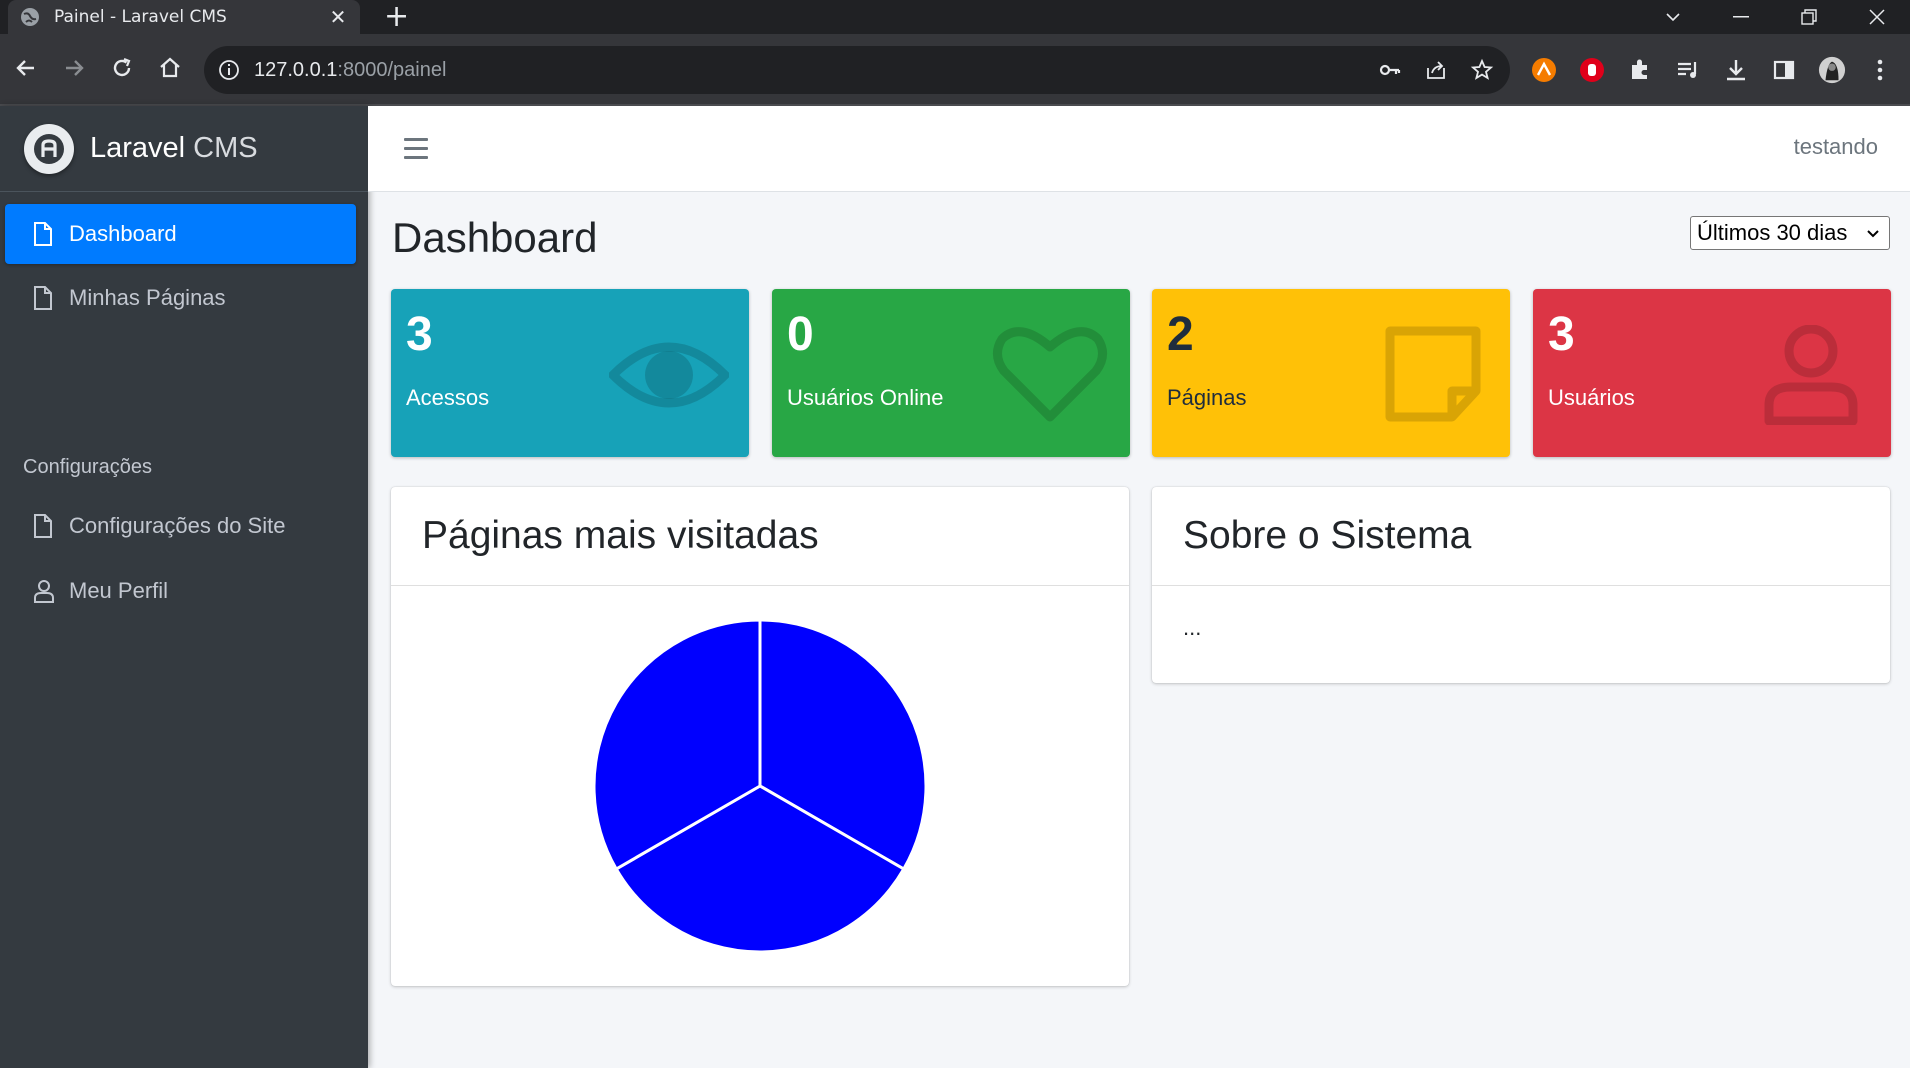  Describe the element at coordinates (1640, 70) in the screenshot. I see `puzzle-icon` at that location.